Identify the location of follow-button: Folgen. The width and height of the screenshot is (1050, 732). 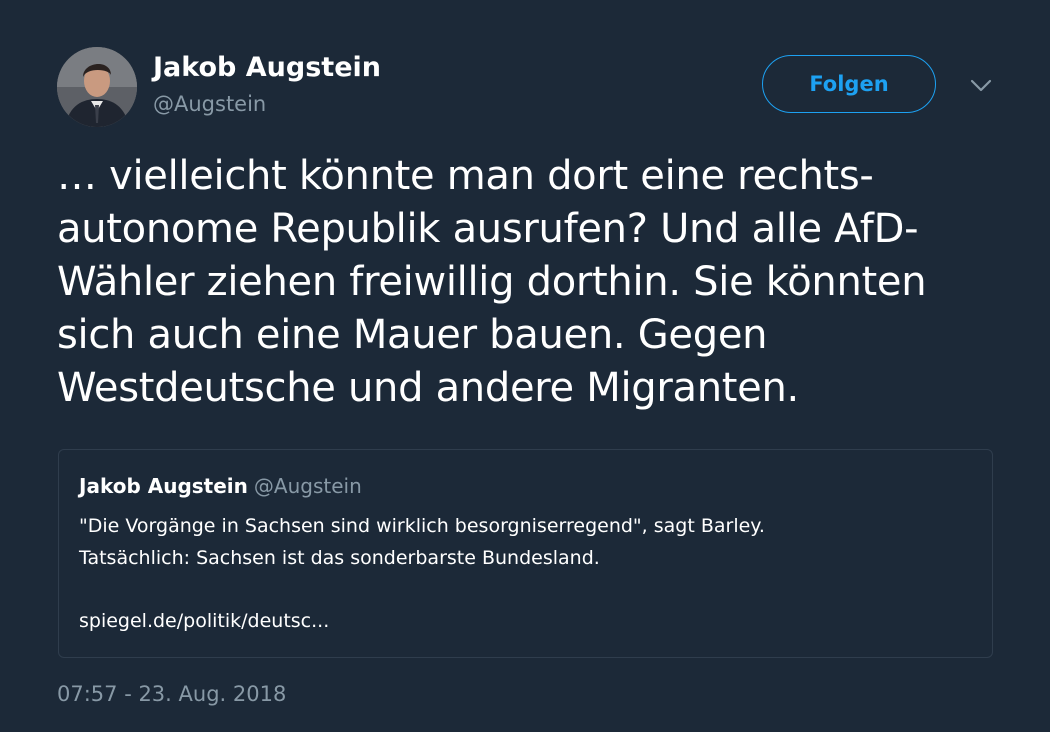
(849, 84).